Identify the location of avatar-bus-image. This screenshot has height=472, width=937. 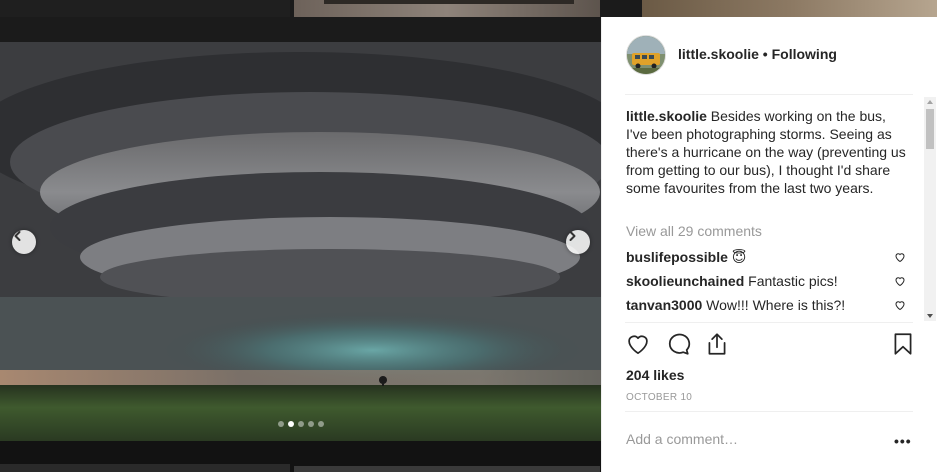
(646, 55).